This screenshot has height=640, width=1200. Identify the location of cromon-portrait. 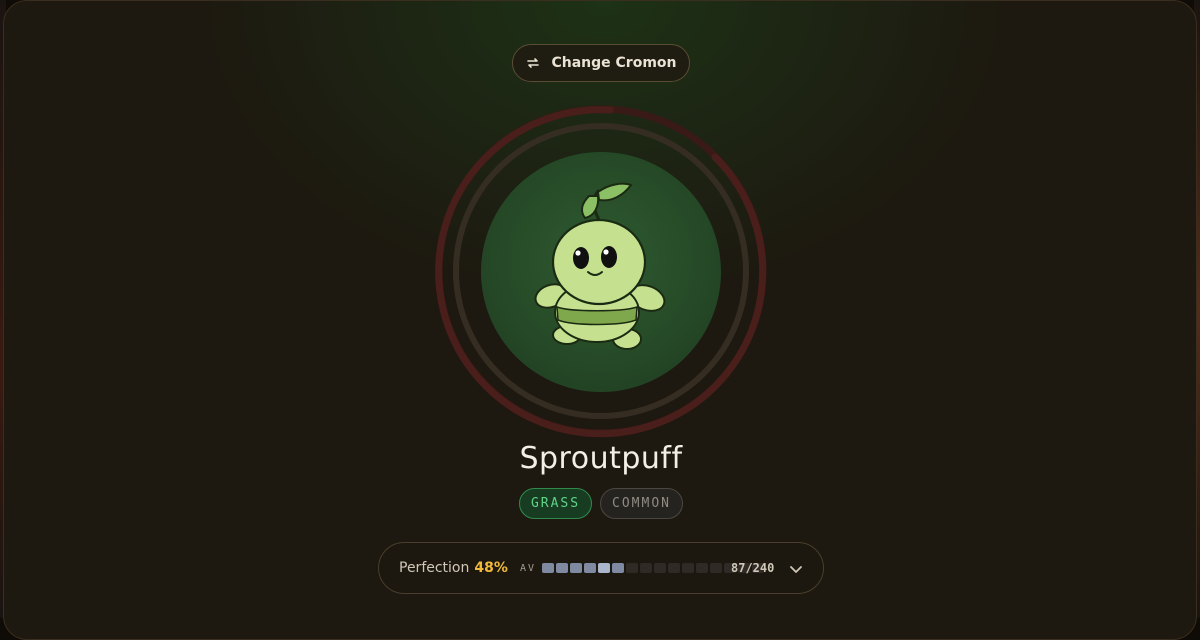
(601, 272).